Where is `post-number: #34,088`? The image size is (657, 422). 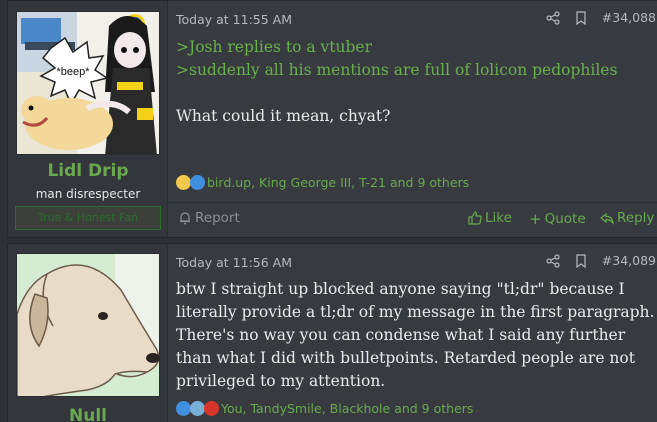 post-number: #34,088 is located at coordinates (629, 17).